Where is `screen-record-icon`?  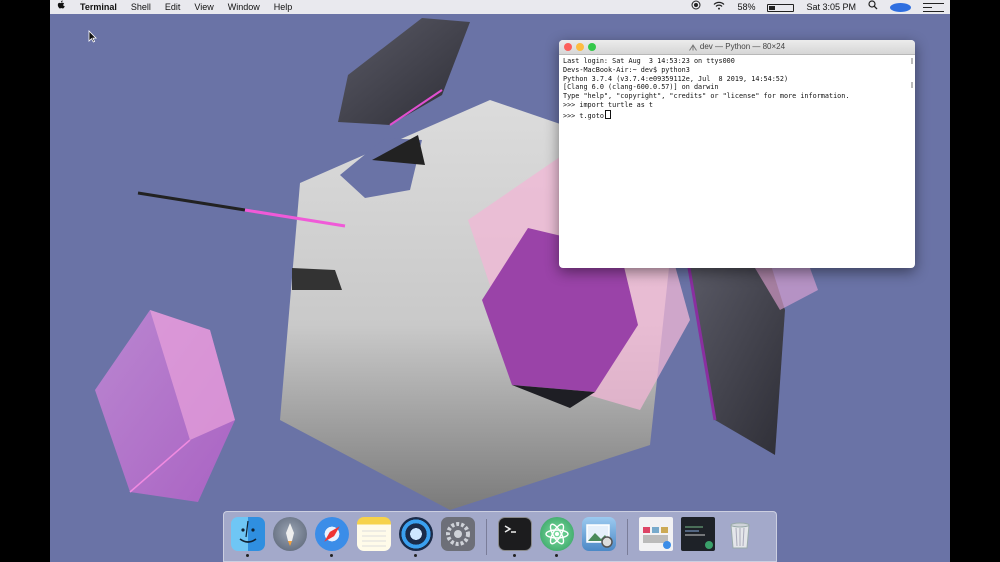
screen-record-icon is located at coordinates (696, 7).